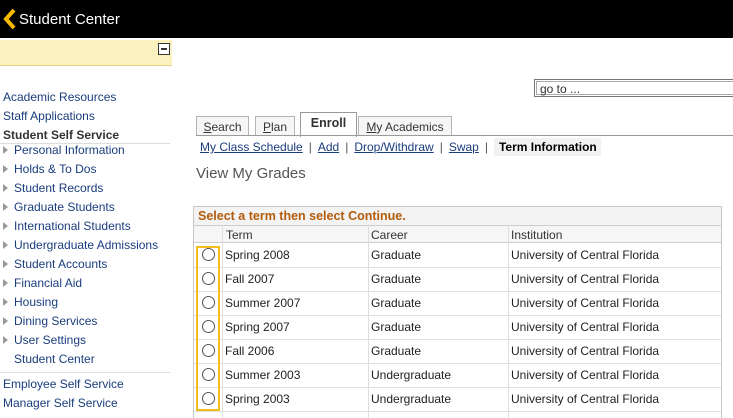 This screenshot has width=733, height=418. I want to click on term-cell: Spring 2008, so click(257, 255).